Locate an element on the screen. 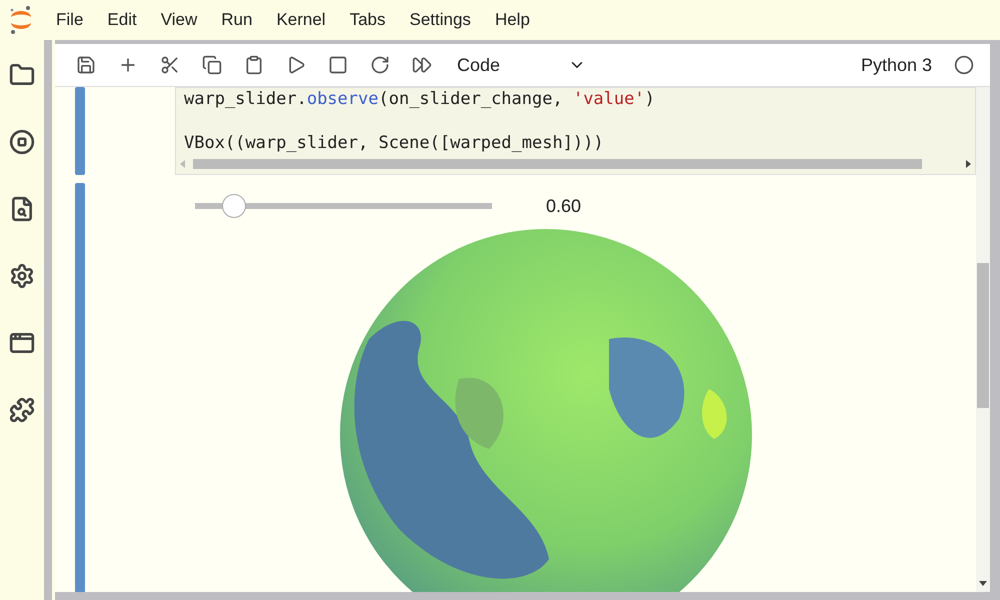 The height and width of the screenshot is (600, 1000). menu-item: File is located at coordinates (70, 20).